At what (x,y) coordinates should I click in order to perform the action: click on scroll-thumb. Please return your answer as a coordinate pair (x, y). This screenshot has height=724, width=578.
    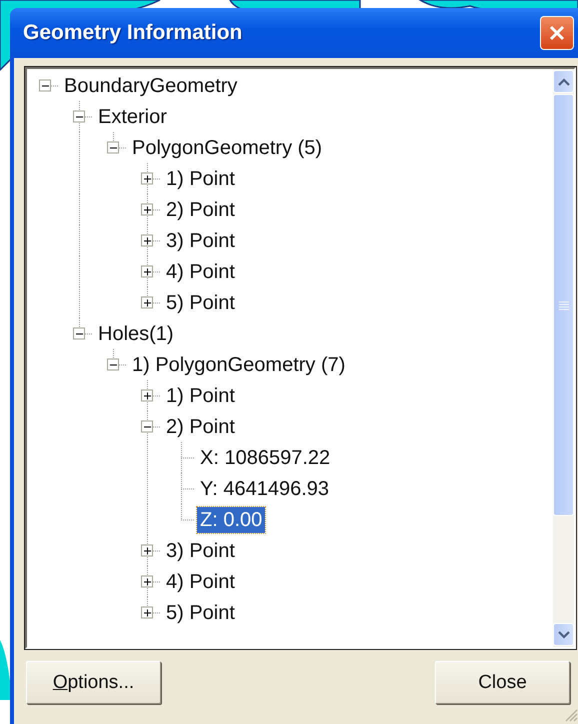
    Looking at the image, I should click on (563, 305).